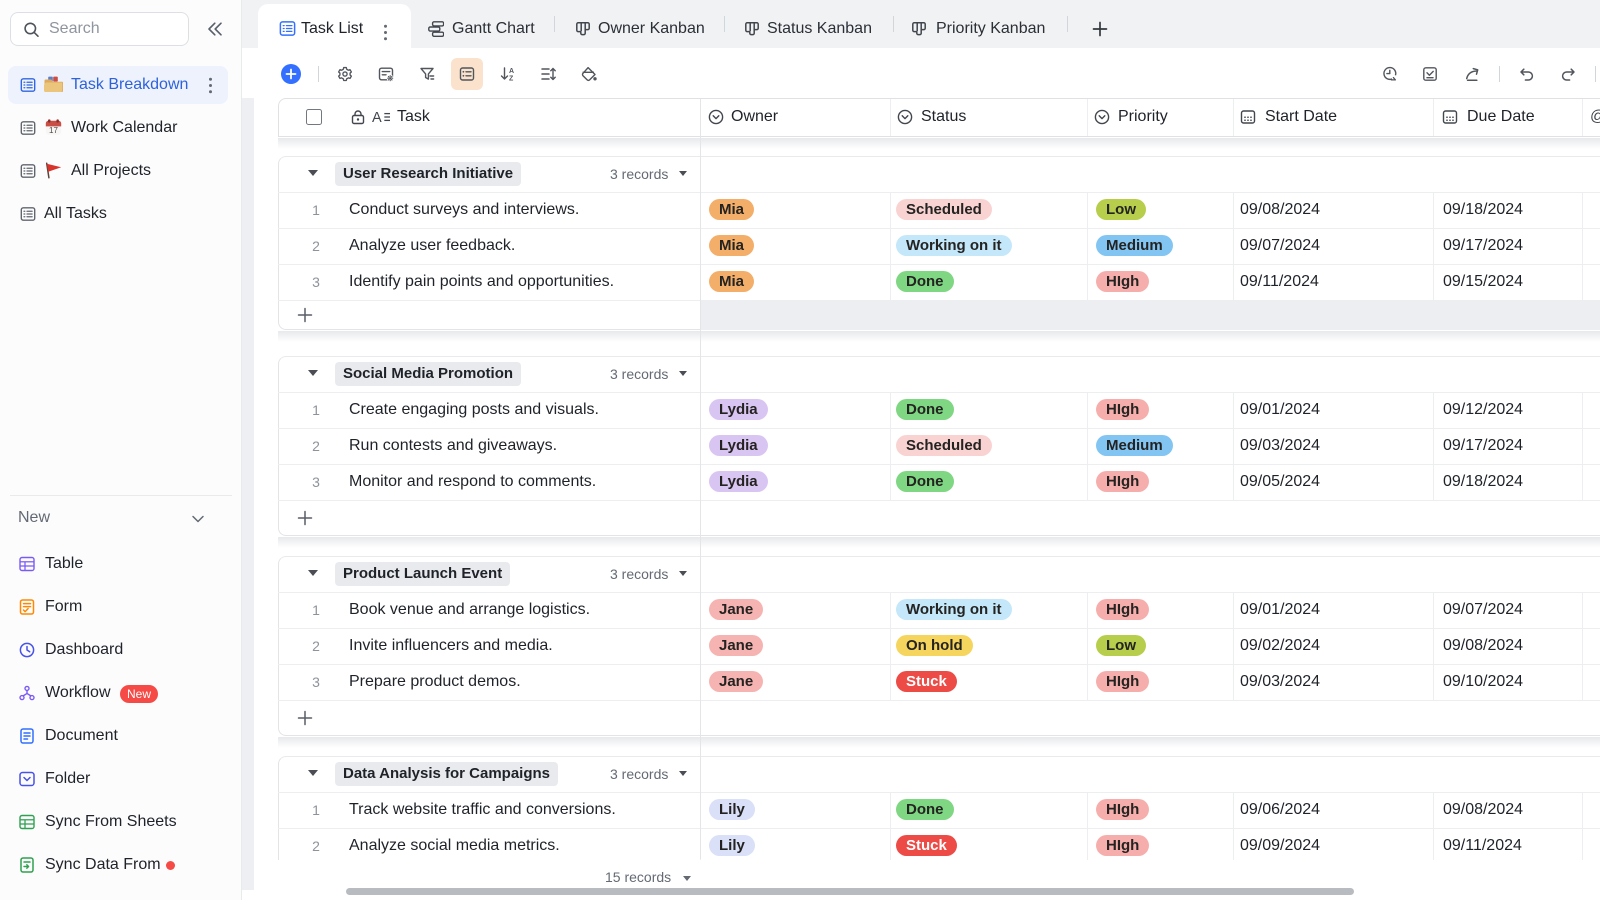 Image resolution: width=1600 pixels, height=900 pixels. I want to click on svg-text: 17, so click(53, 130).